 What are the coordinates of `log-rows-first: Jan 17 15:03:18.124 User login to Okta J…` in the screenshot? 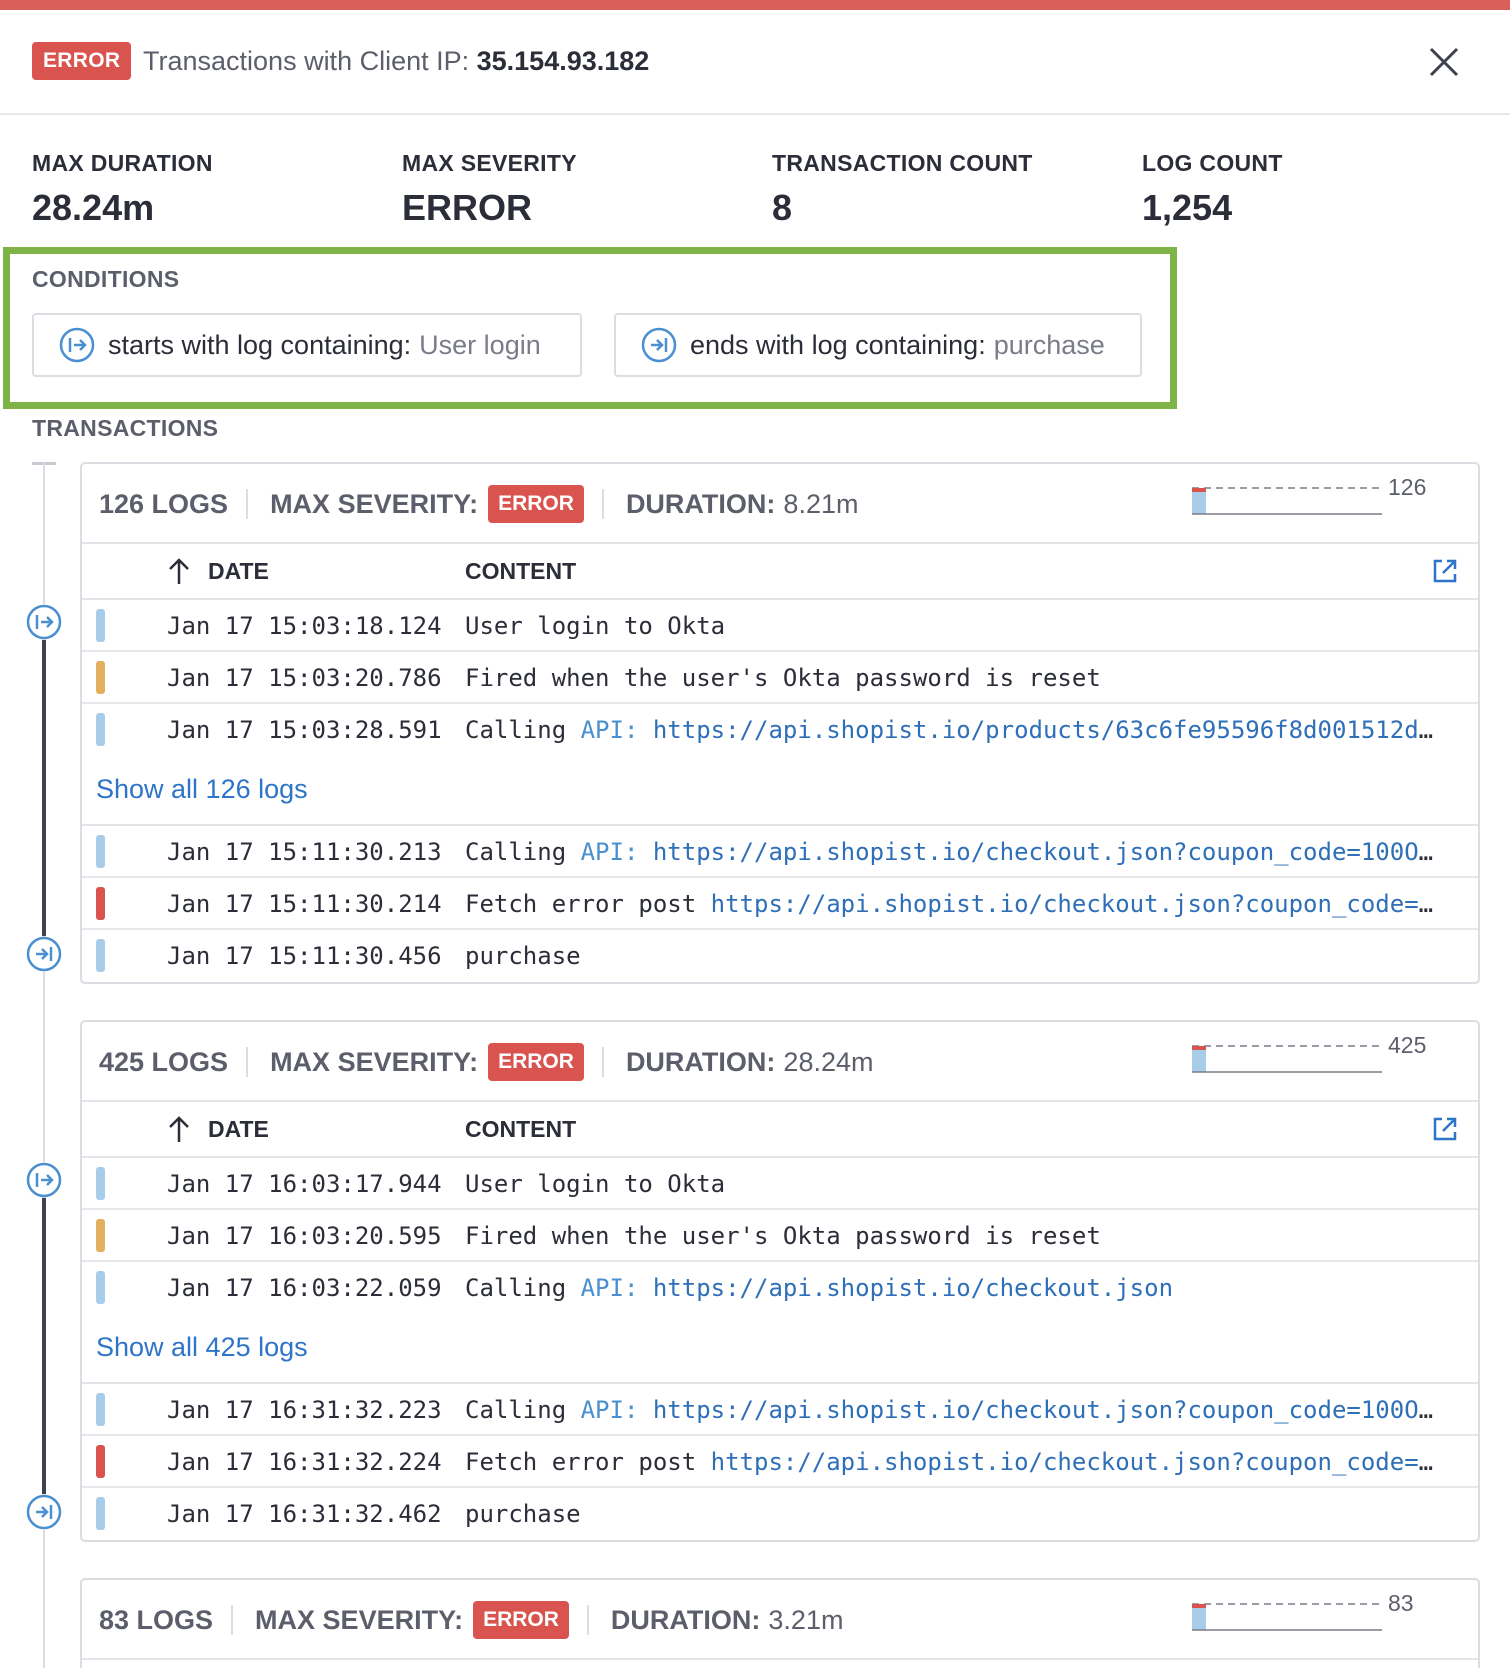 It's located at (780, 678).